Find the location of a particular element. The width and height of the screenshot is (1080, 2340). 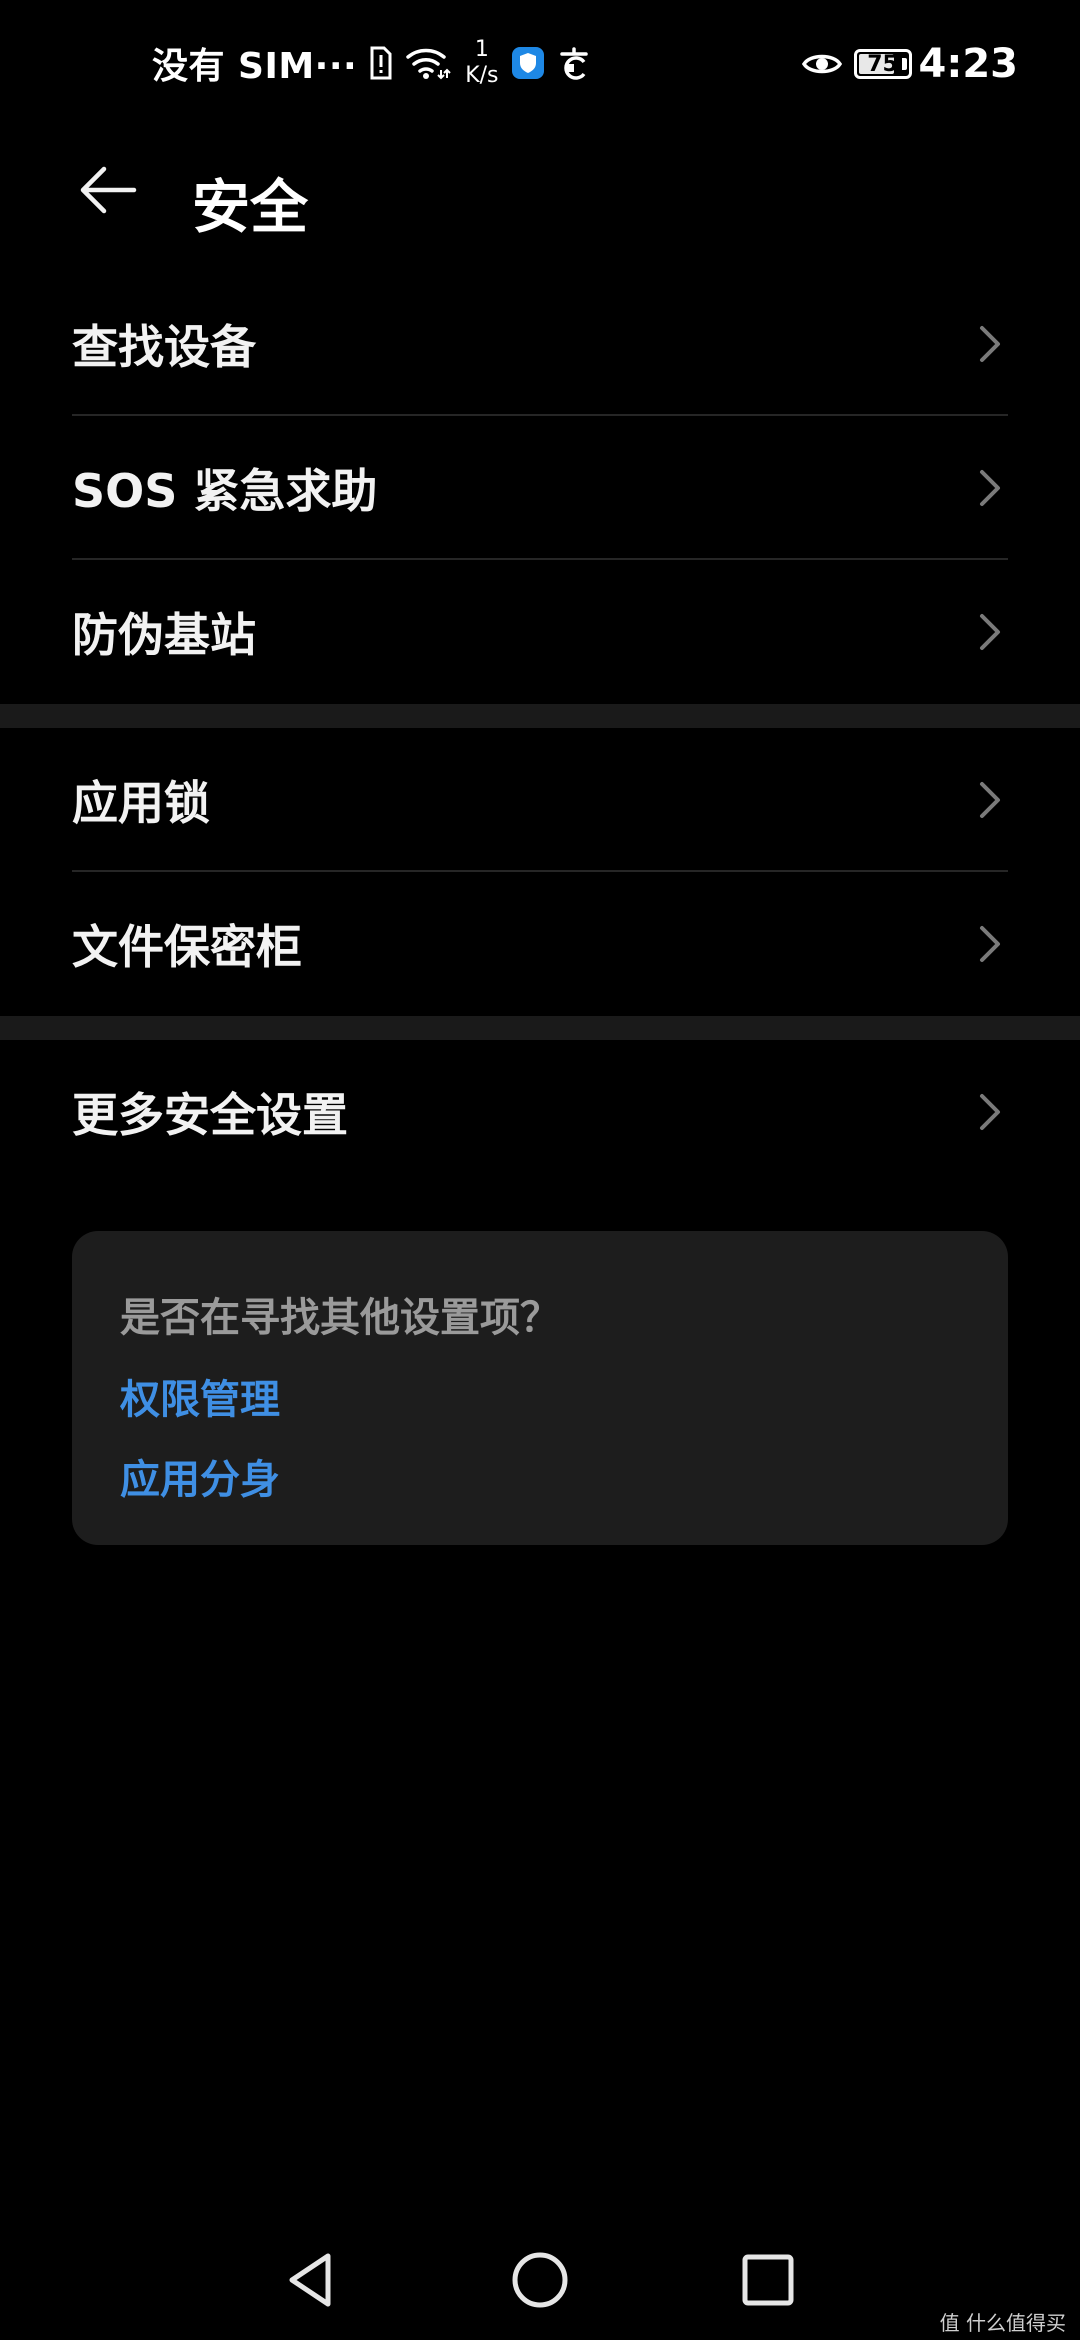

back-triangle-icon is located at coordinates (310, 2280).